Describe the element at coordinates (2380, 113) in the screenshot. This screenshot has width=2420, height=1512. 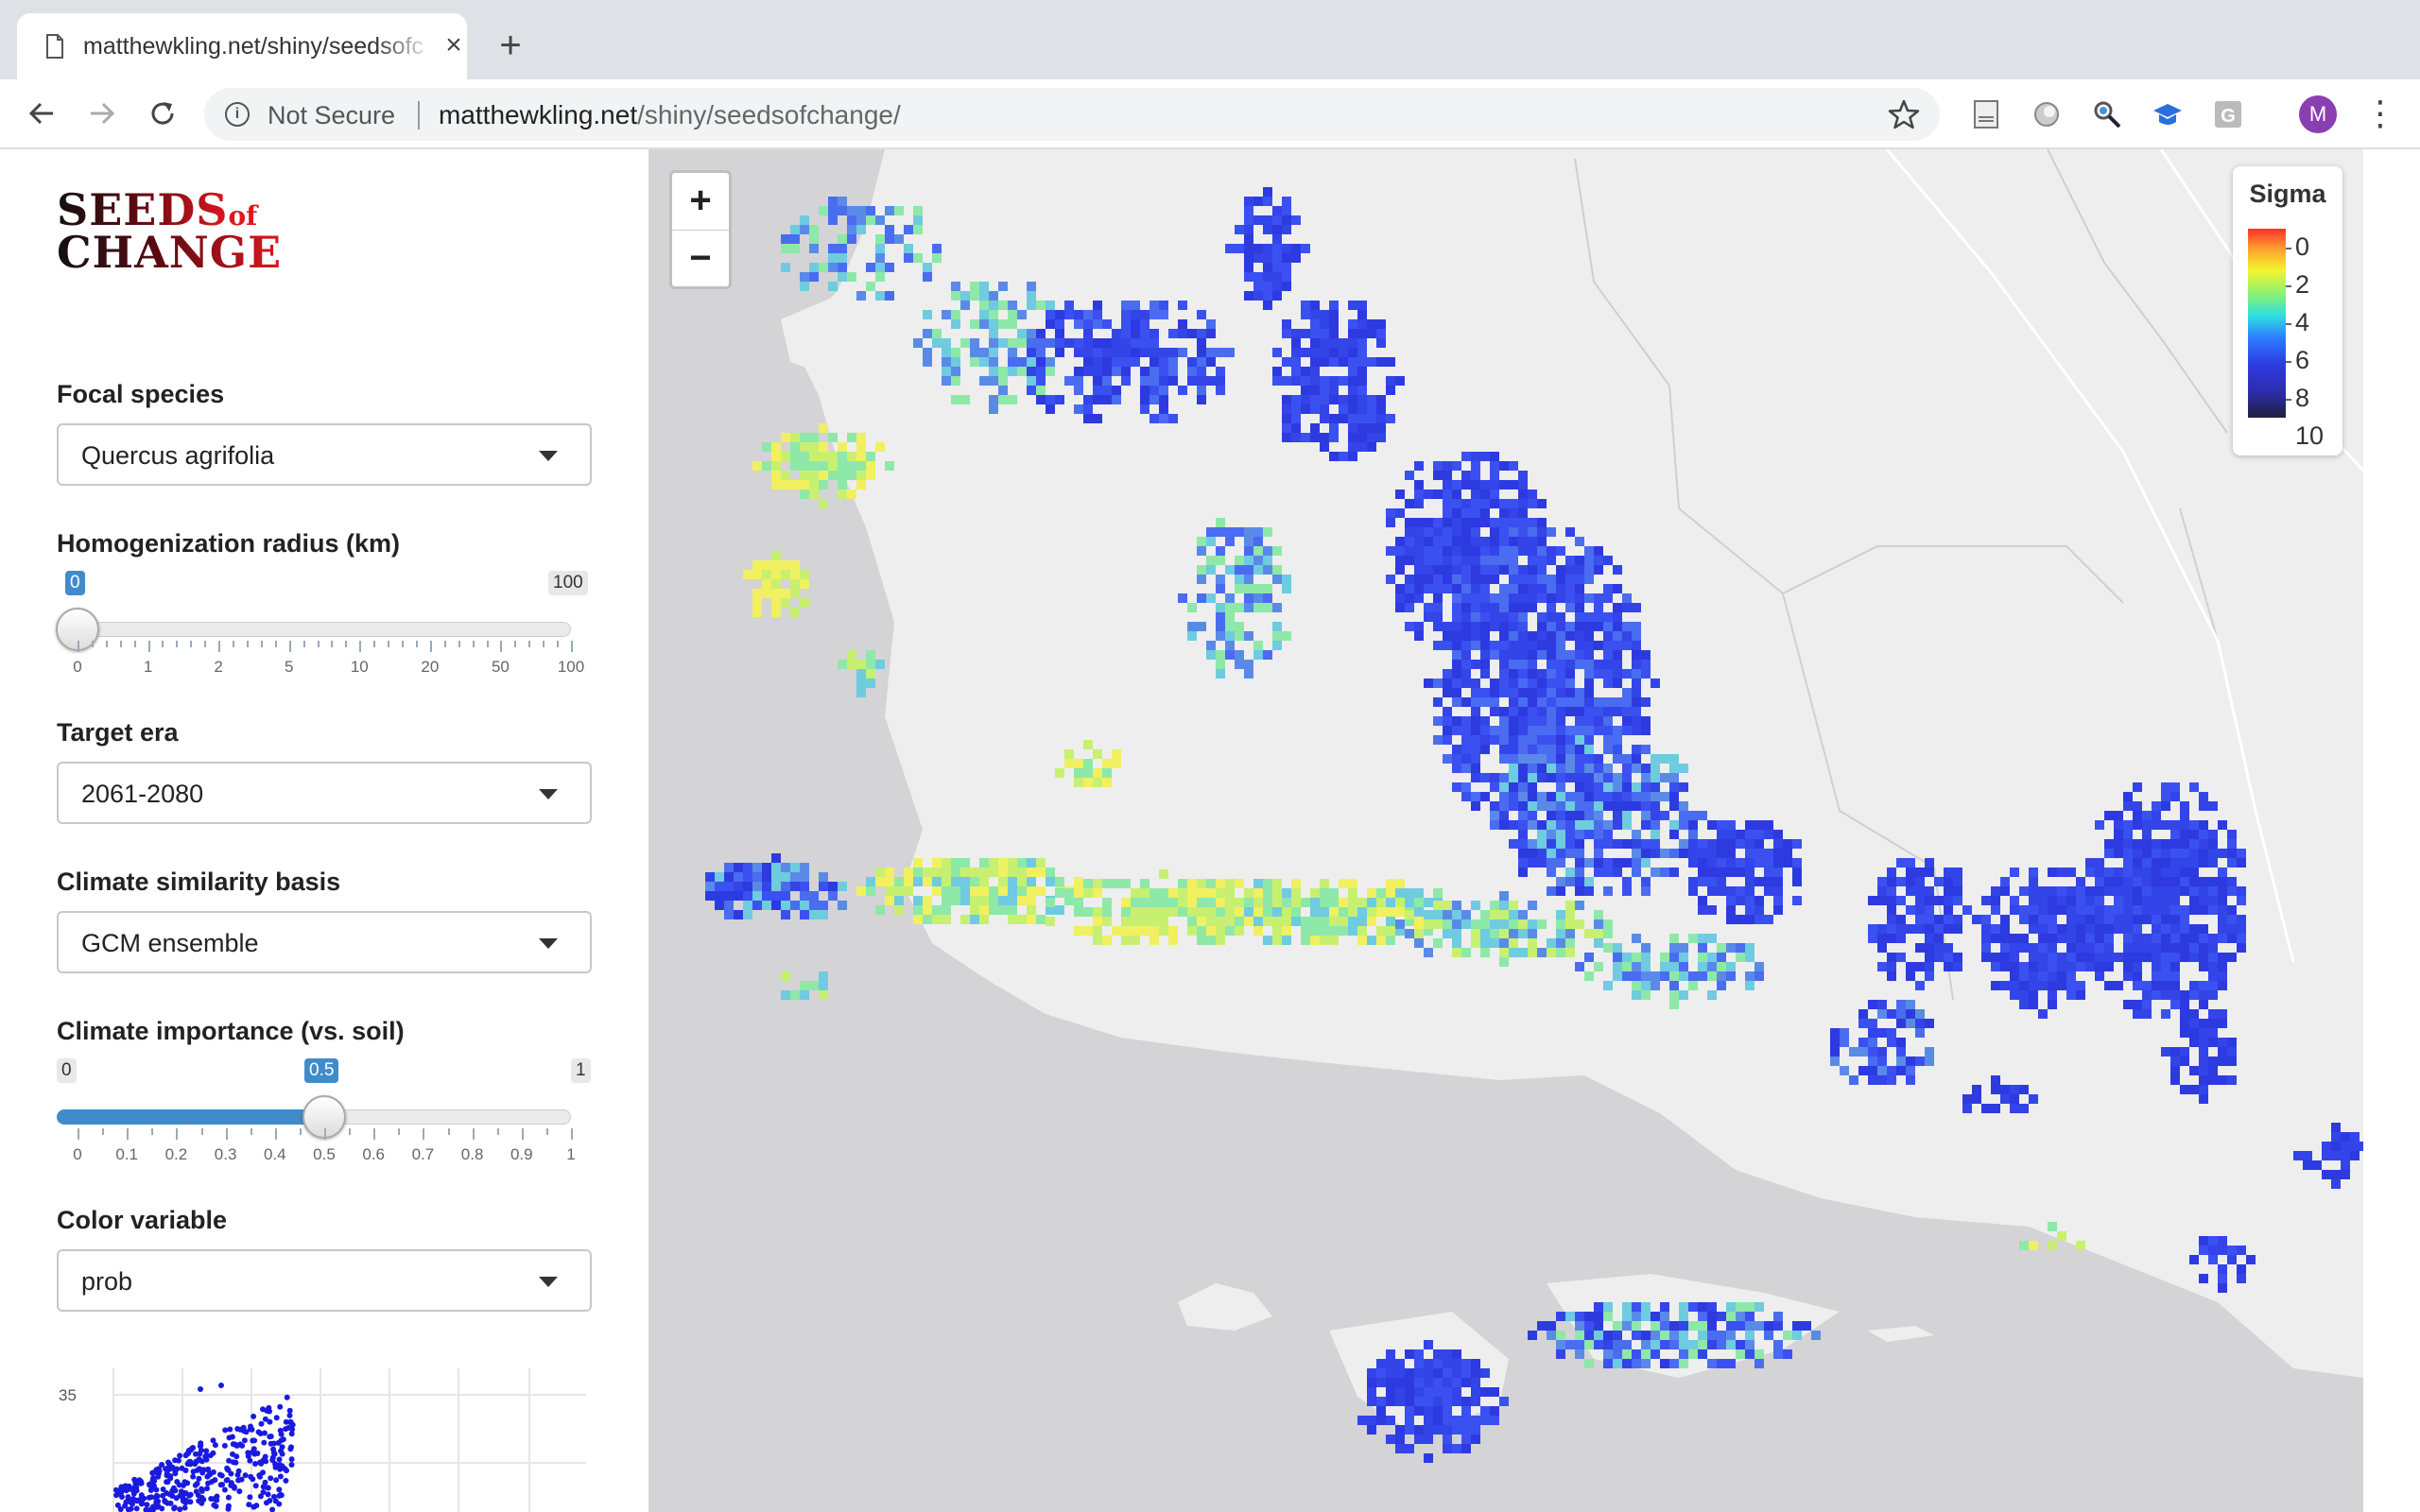
I see `browser-menu-button: ⋮` at that location.